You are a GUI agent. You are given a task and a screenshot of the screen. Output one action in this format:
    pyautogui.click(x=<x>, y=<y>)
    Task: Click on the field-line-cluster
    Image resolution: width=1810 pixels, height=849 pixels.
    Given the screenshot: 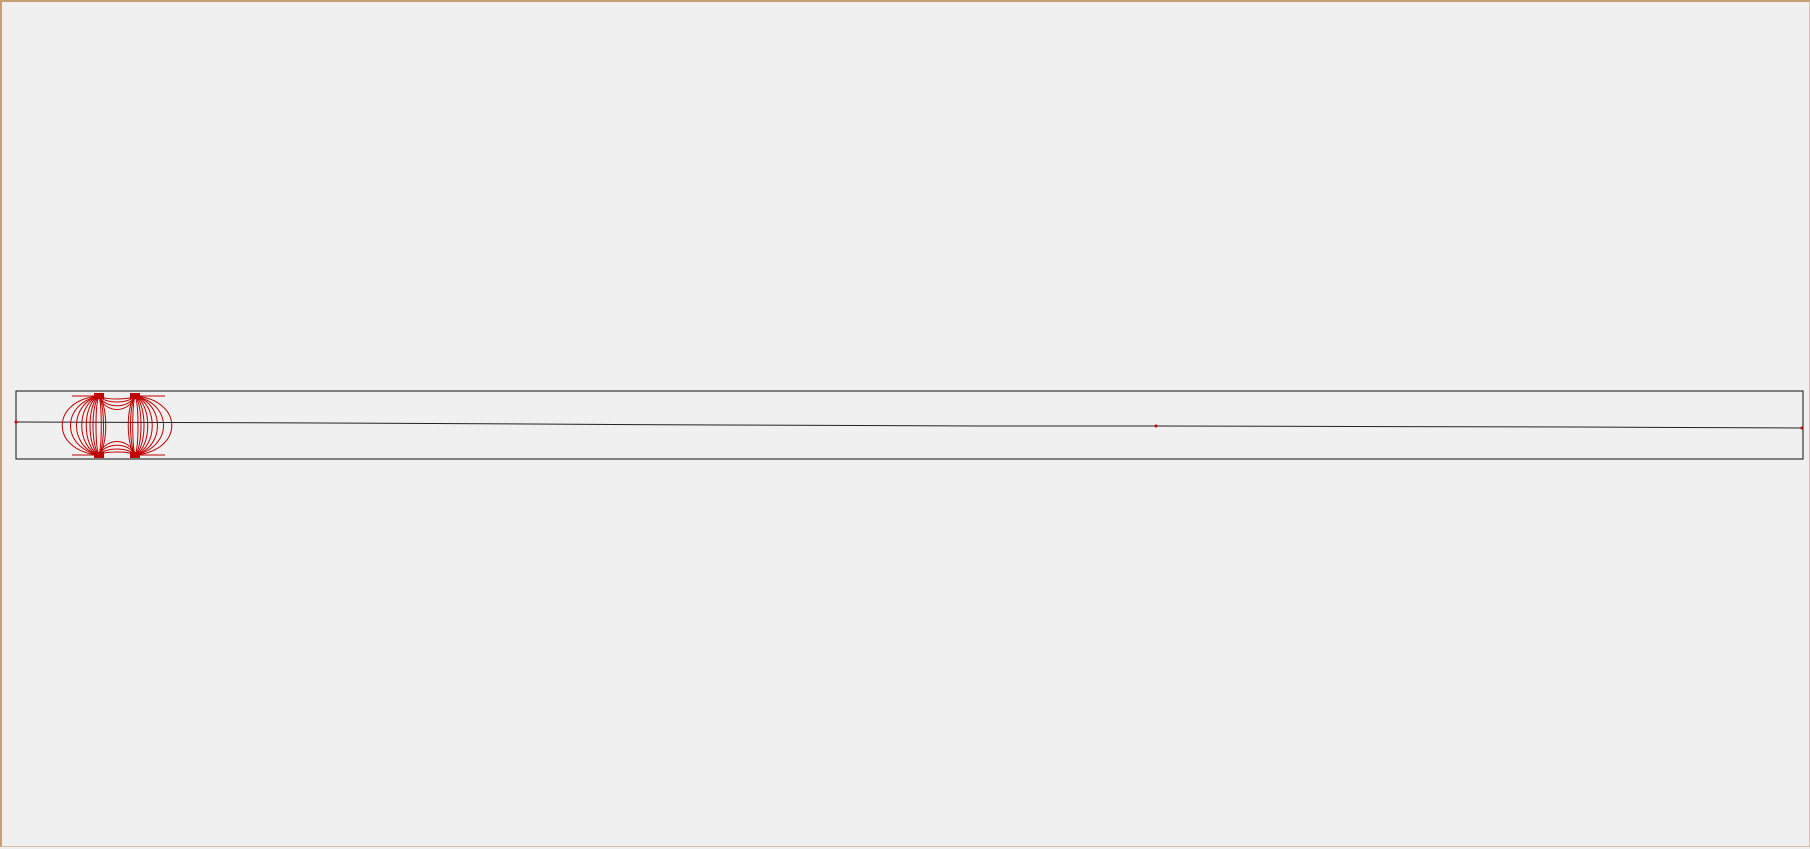 What is the action you would take?
    pyautogui.click(x=117, y=425)
    